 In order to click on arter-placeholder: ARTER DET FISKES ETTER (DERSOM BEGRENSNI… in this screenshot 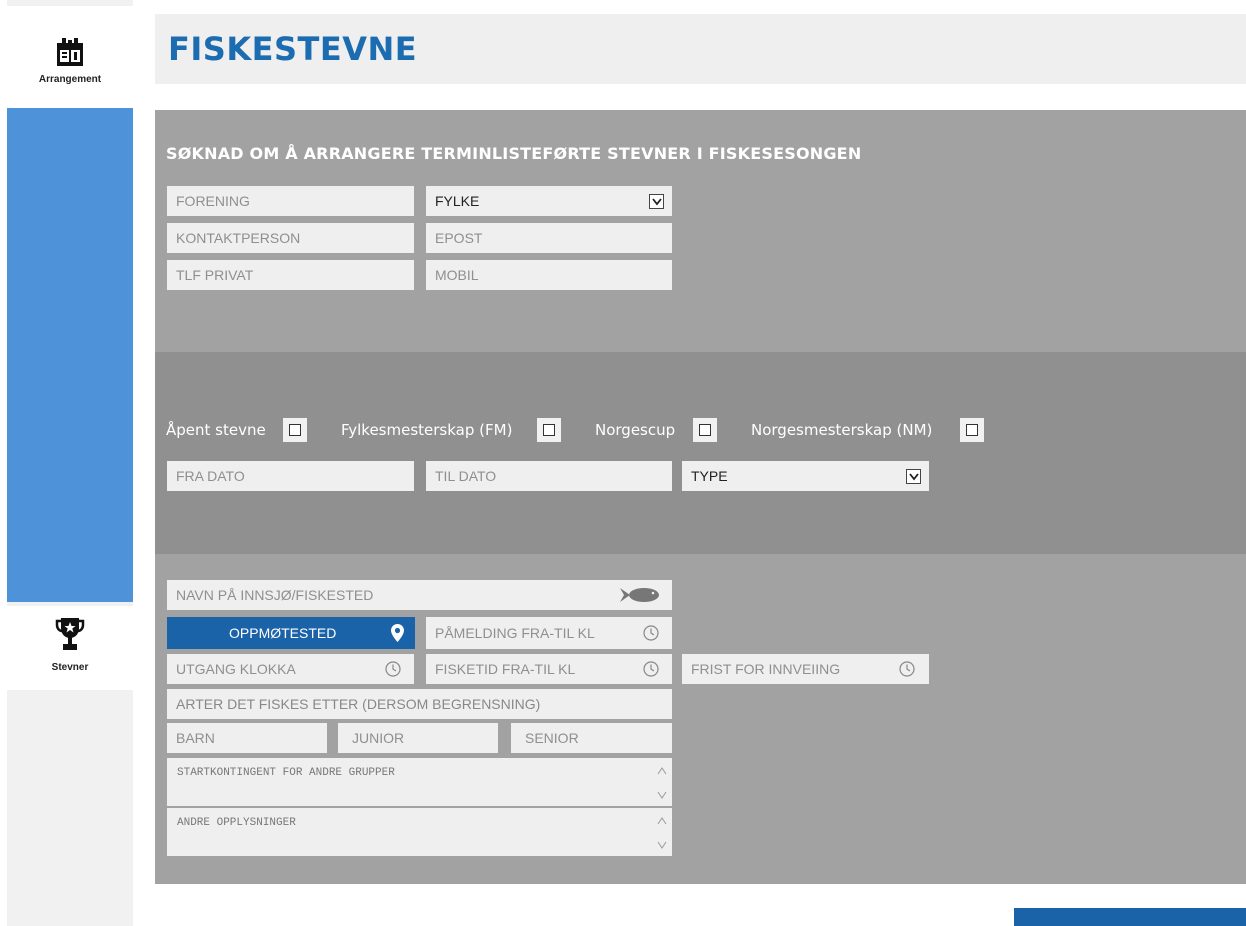, I will do `click(358, 704)`.